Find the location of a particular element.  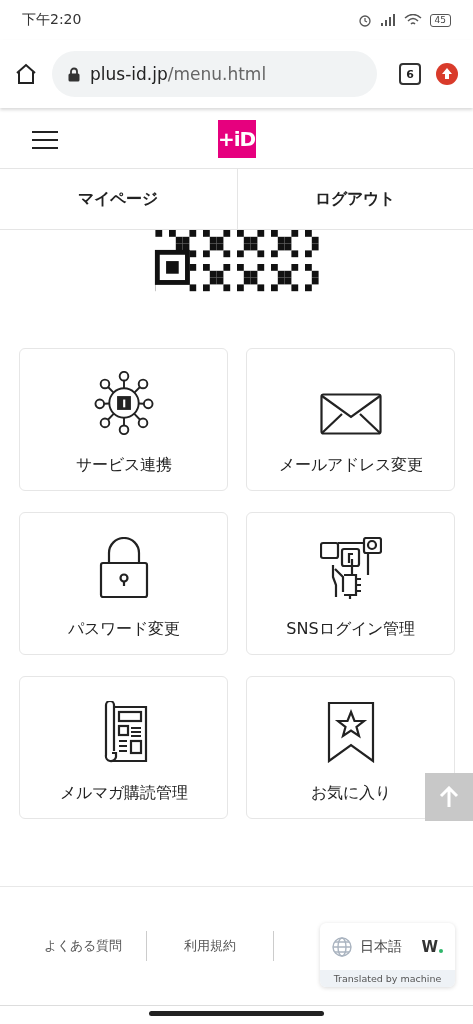

menu-card: お気に入り is located at coordinates (350, 747).